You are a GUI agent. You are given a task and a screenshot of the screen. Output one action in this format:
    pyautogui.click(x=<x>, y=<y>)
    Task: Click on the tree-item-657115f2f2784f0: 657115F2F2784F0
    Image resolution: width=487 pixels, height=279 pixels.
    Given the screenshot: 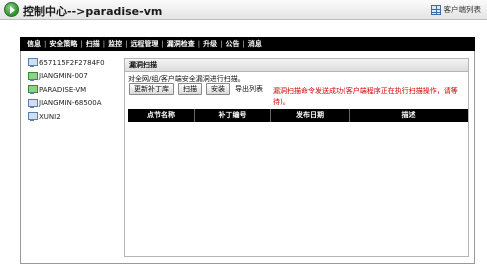 What is the action you would take?
    pyautogui.click(x=75, y=63)
    